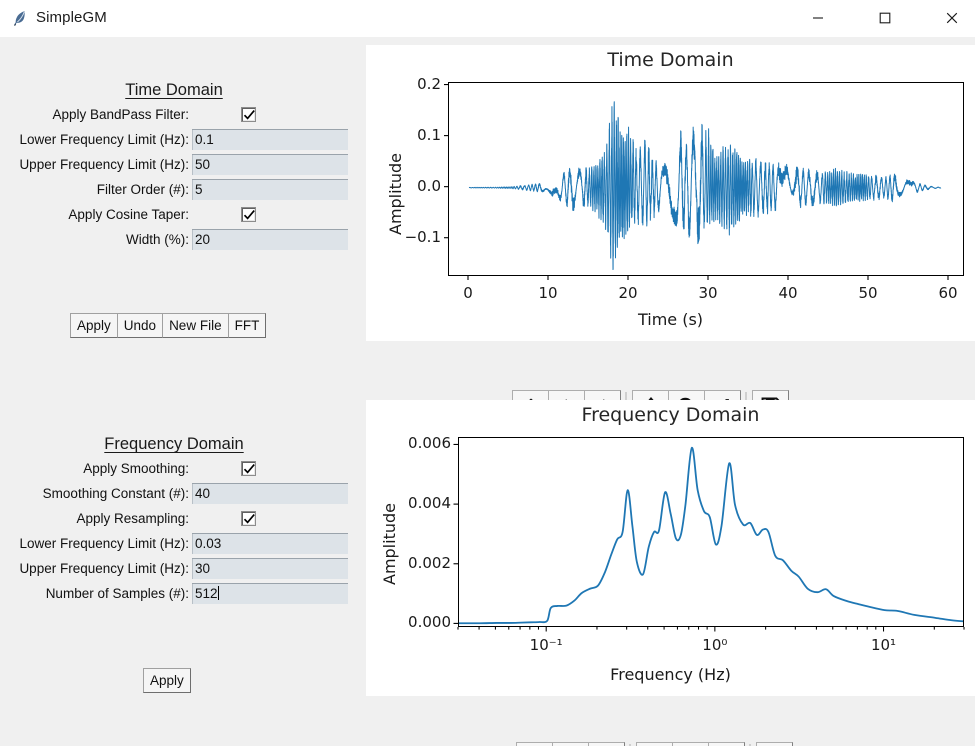 This screenshot has height=746, width=975. Describe the element at coordinates (142, 189) in the screenshot. I see `time-domain-label-3: Filter Order (#):` at that location.